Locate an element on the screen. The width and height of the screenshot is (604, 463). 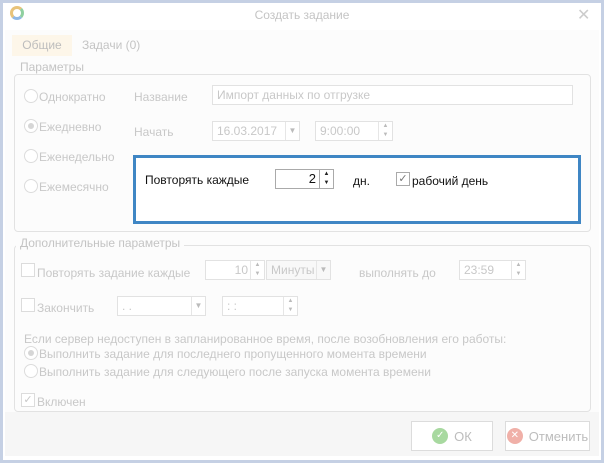
repeat-task-interval: 10 ▲ ▼ is located at coordinates (235, 270).